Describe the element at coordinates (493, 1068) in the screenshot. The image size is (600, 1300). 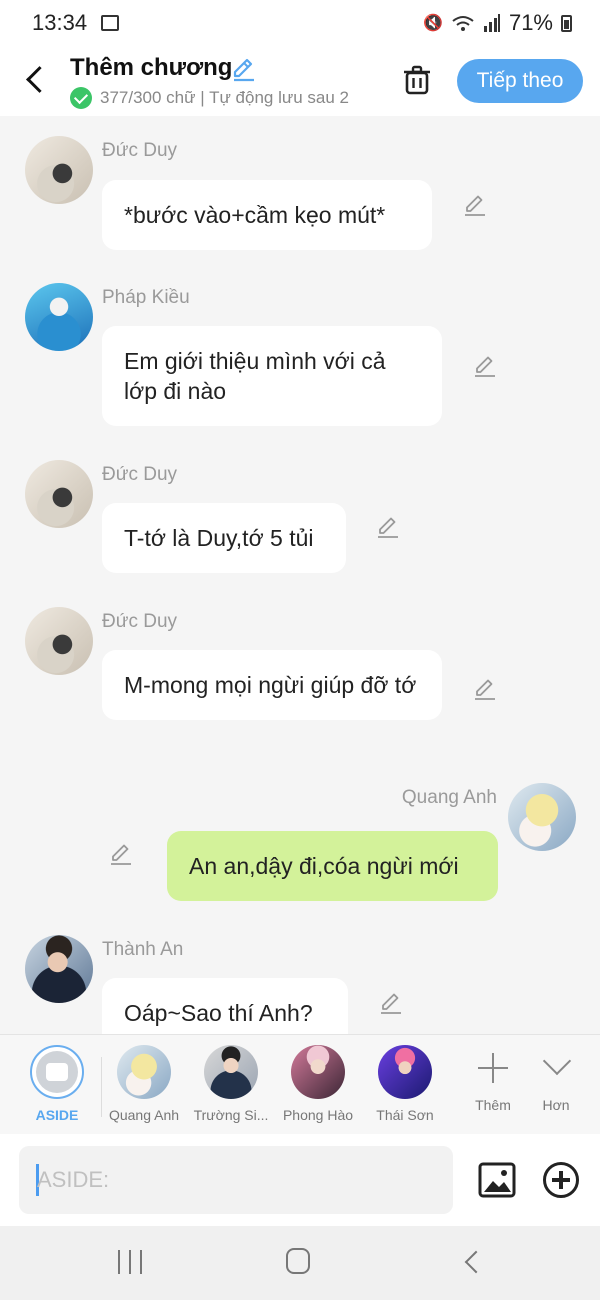
I see `add-character-icon` at that location.